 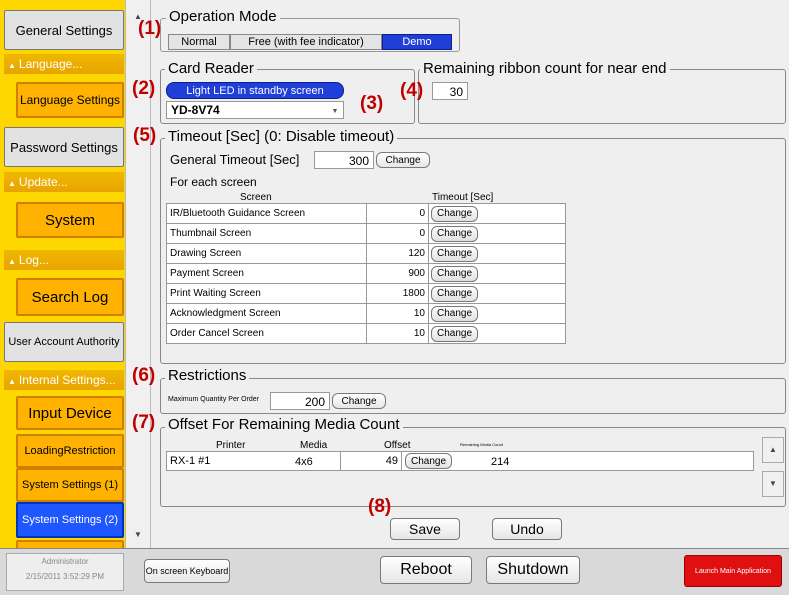 I want to click on marker-8: (8), so click(x=380, y=506).